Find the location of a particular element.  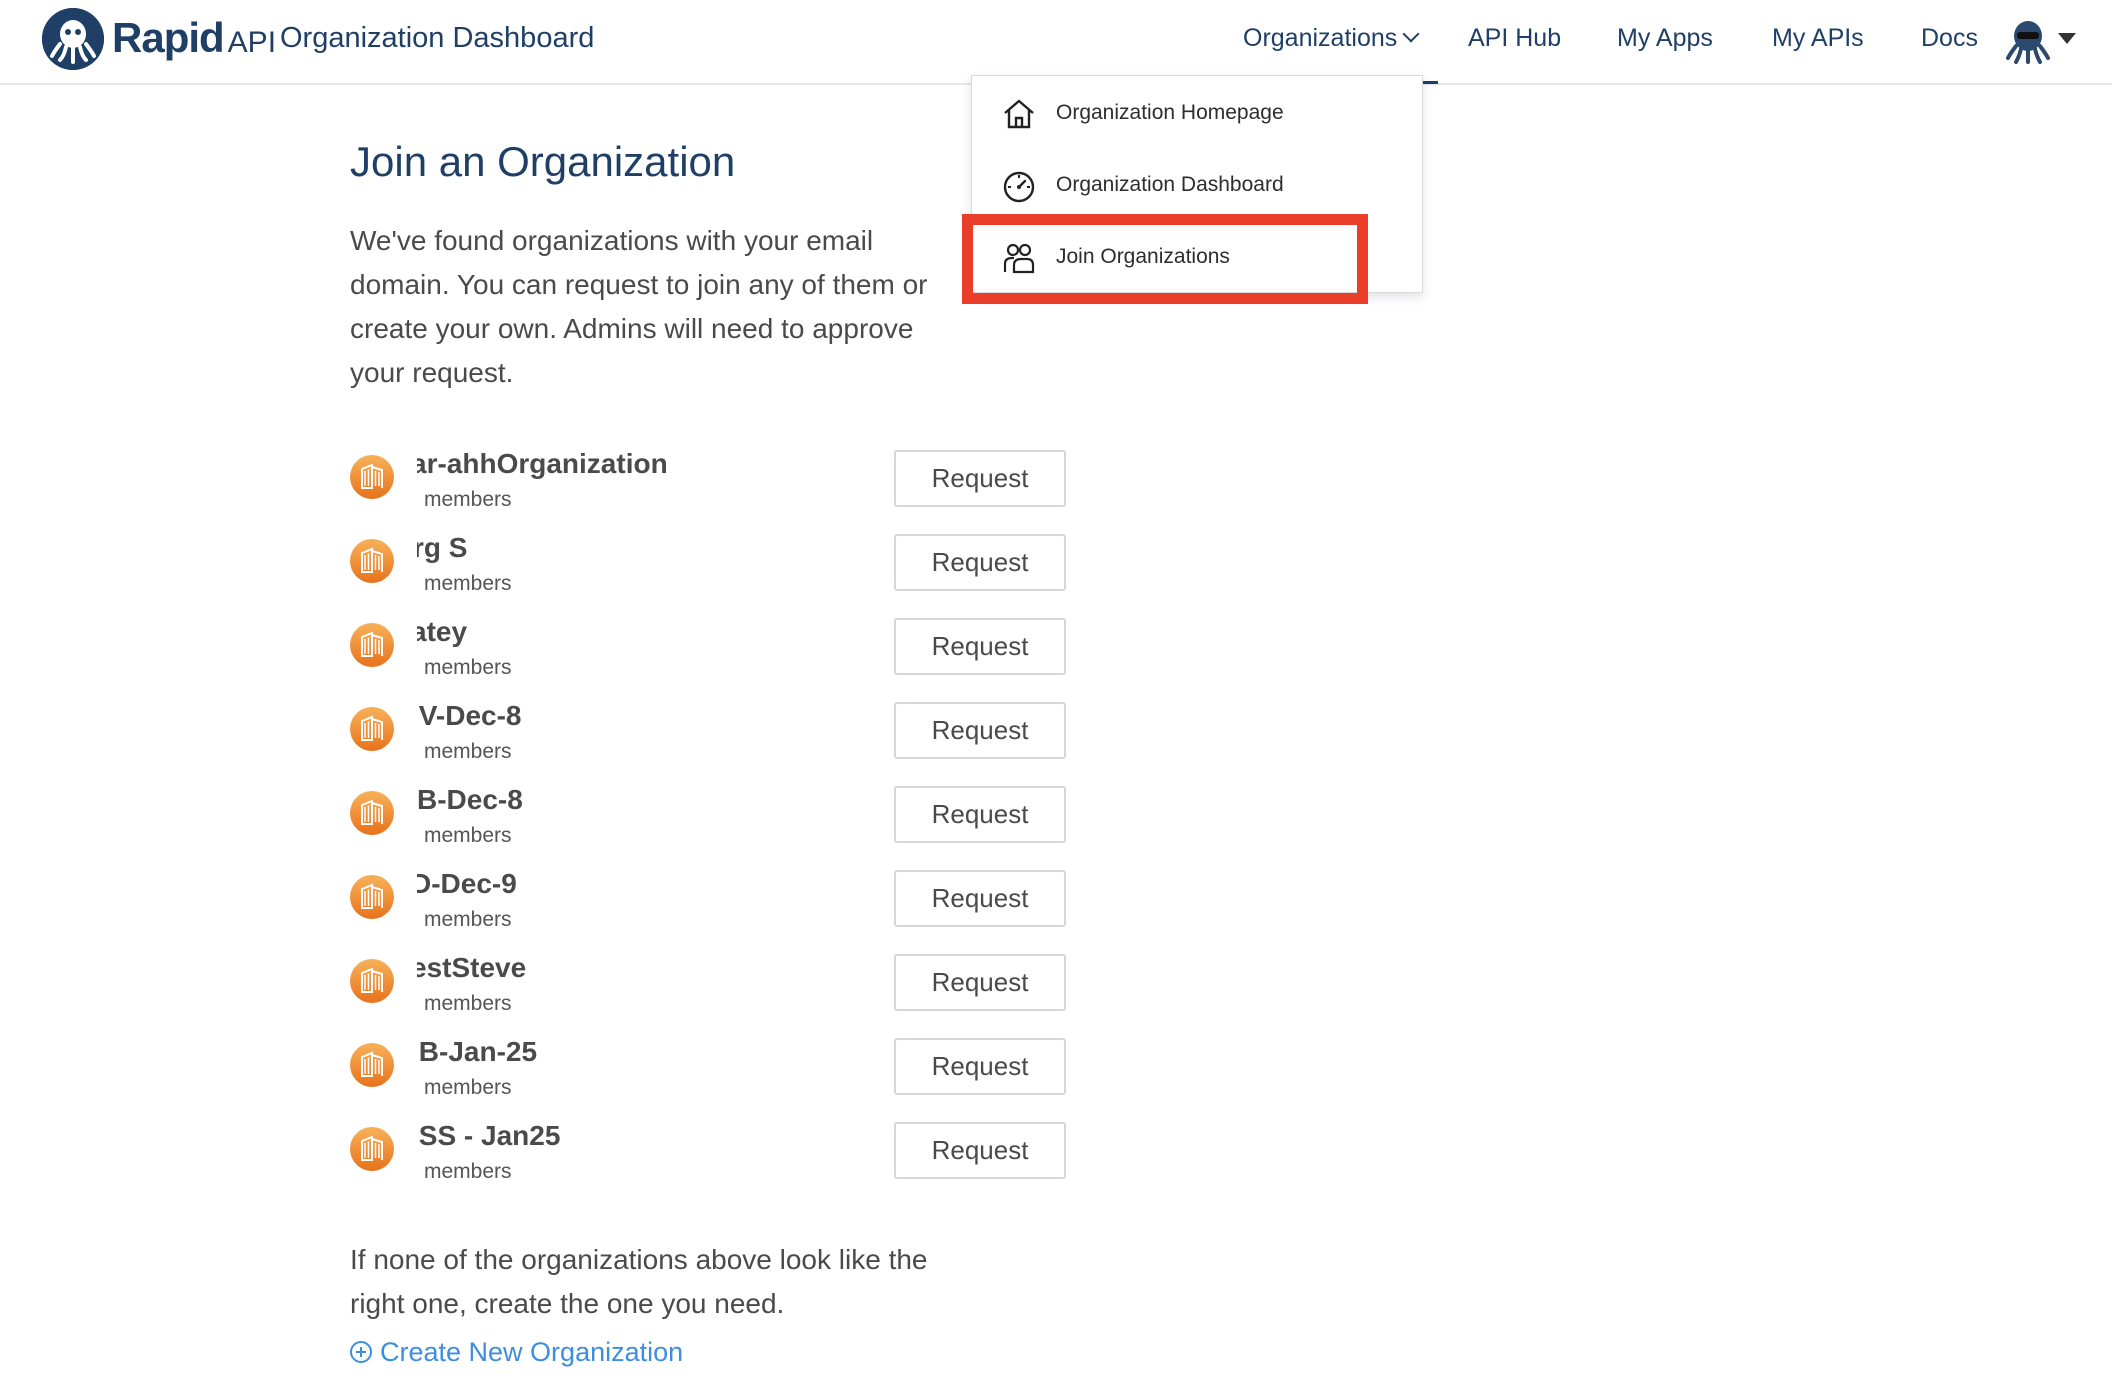

speedometer-icon is located at coordinates (1019, 186).